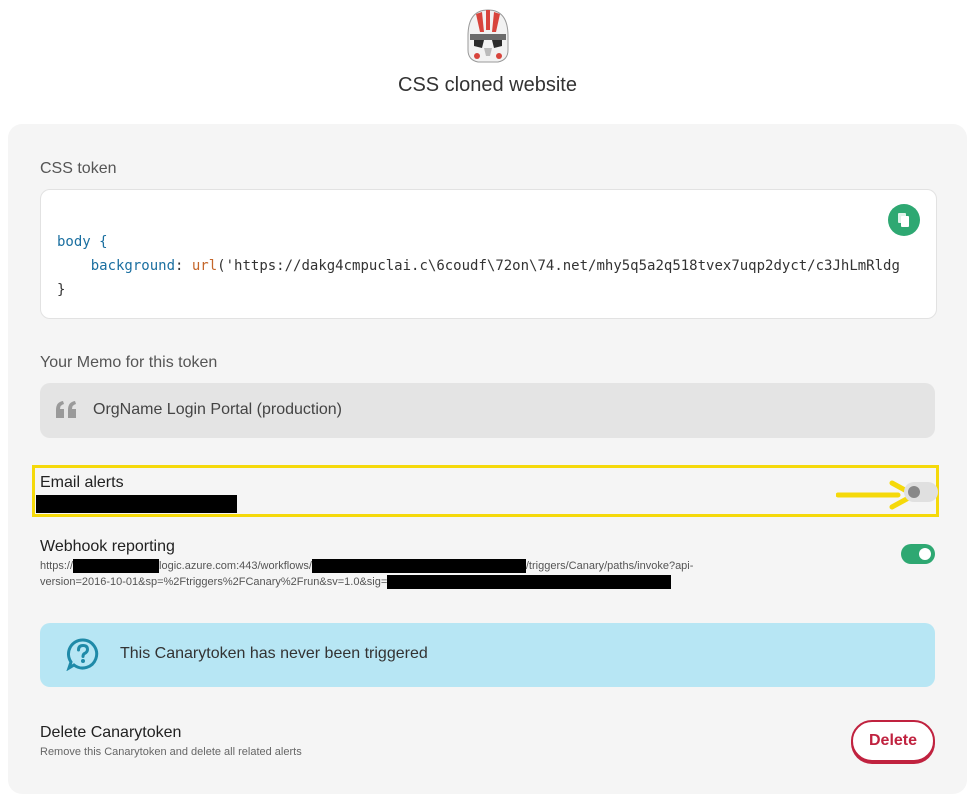 The width and height of the screenshot is (975, 807). Describe the element at coordinates (418, 566) in the screenshot. I see `redacted-workflow-id` at that location.